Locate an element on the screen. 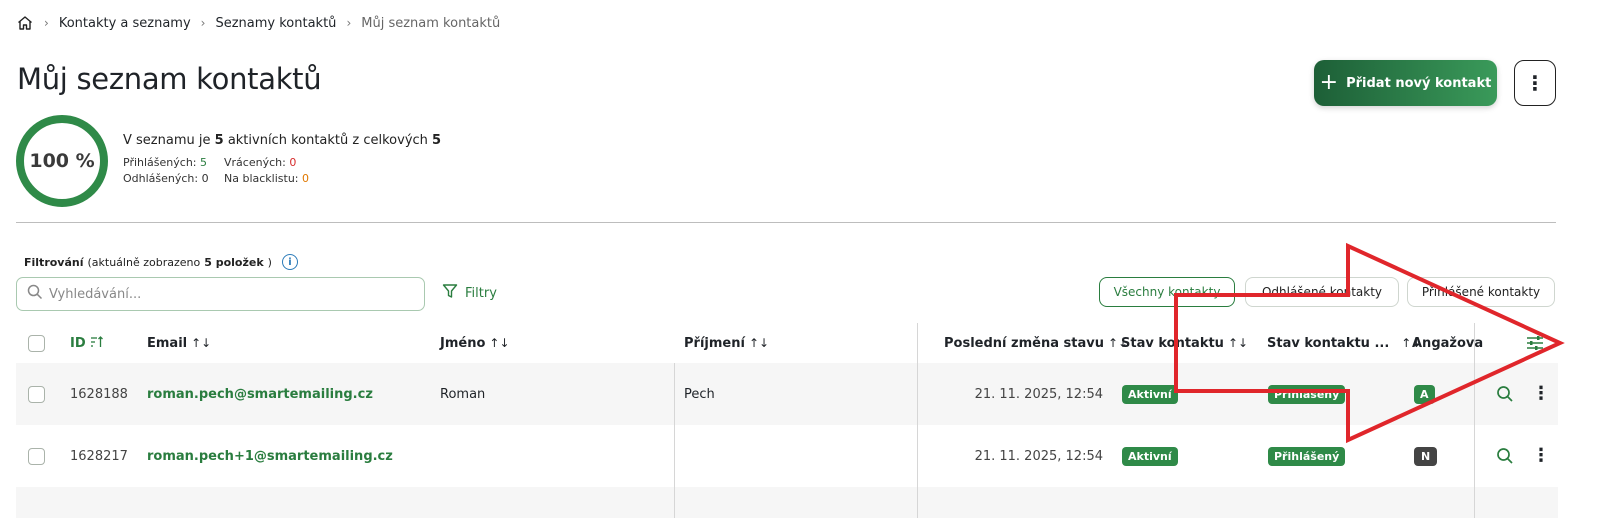  summary-prefix: V seznamu je is located at coordinates (167, 140).